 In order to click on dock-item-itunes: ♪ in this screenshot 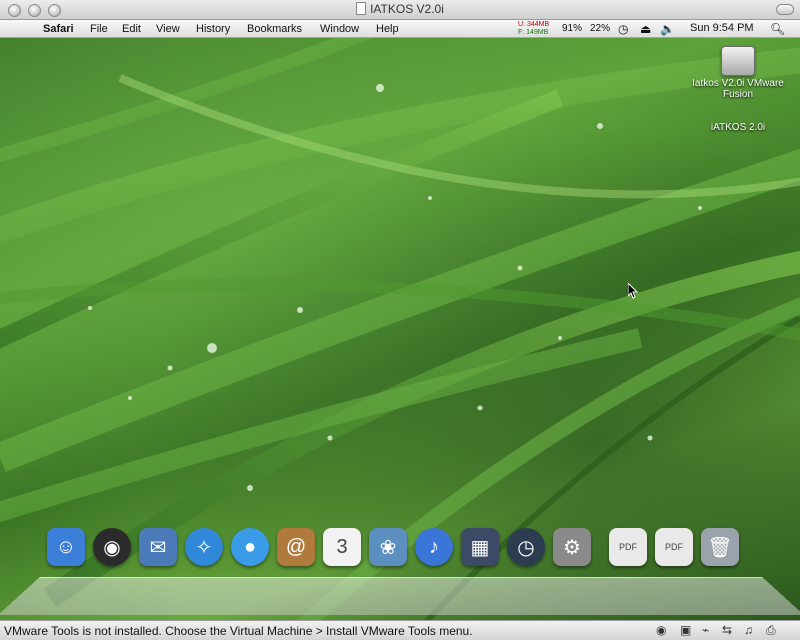, I will do `click(434, 547)`.